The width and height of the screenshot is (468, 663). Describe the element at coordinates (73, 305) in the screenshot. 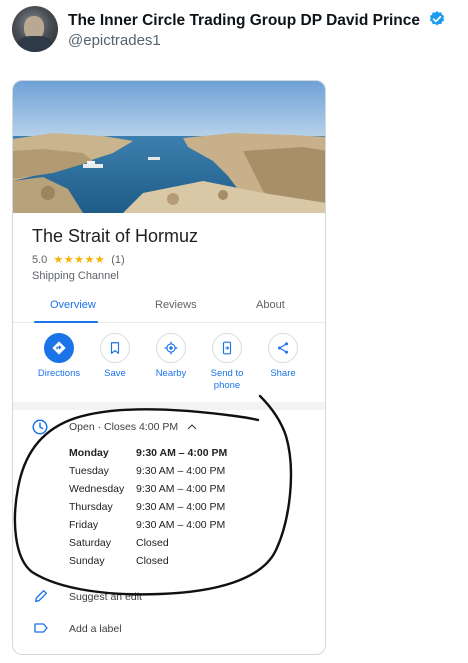

I see `tab-overview: Overview` at that location.